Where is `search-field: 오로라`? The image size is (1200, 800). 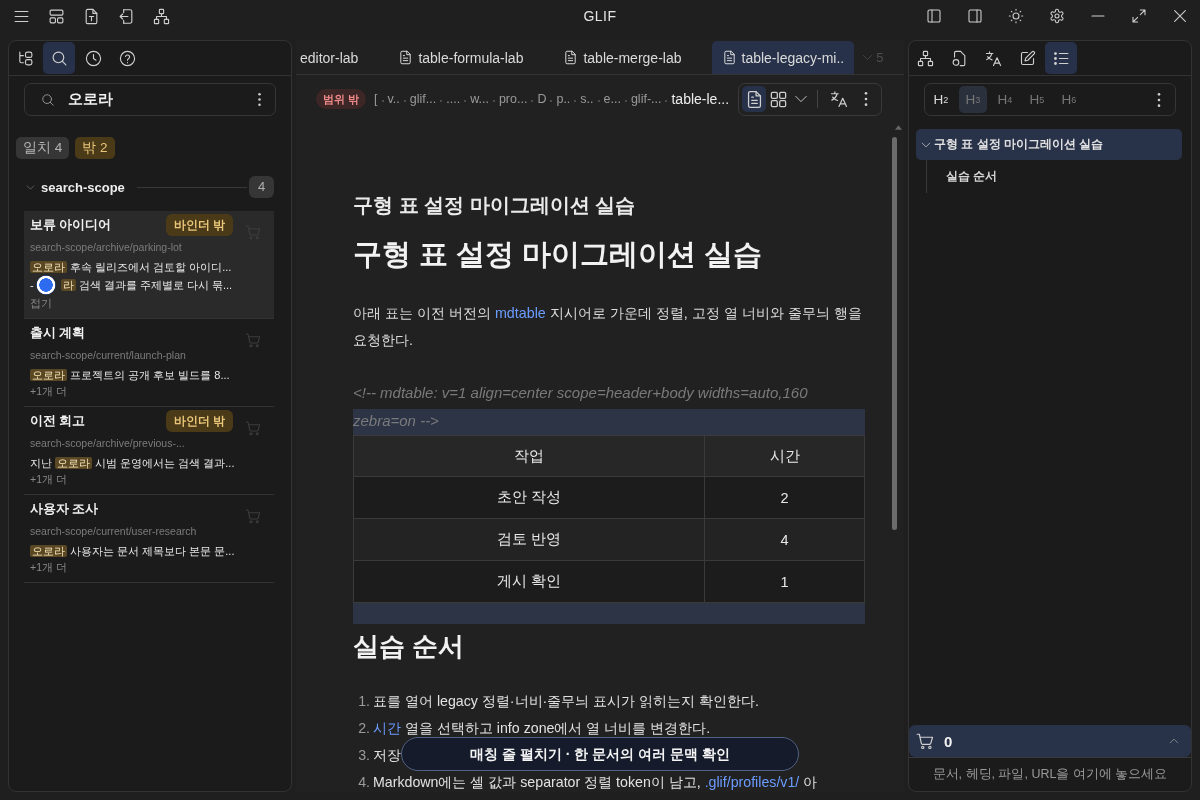 search-field: 오로라 is located at coordinates (150, 99).